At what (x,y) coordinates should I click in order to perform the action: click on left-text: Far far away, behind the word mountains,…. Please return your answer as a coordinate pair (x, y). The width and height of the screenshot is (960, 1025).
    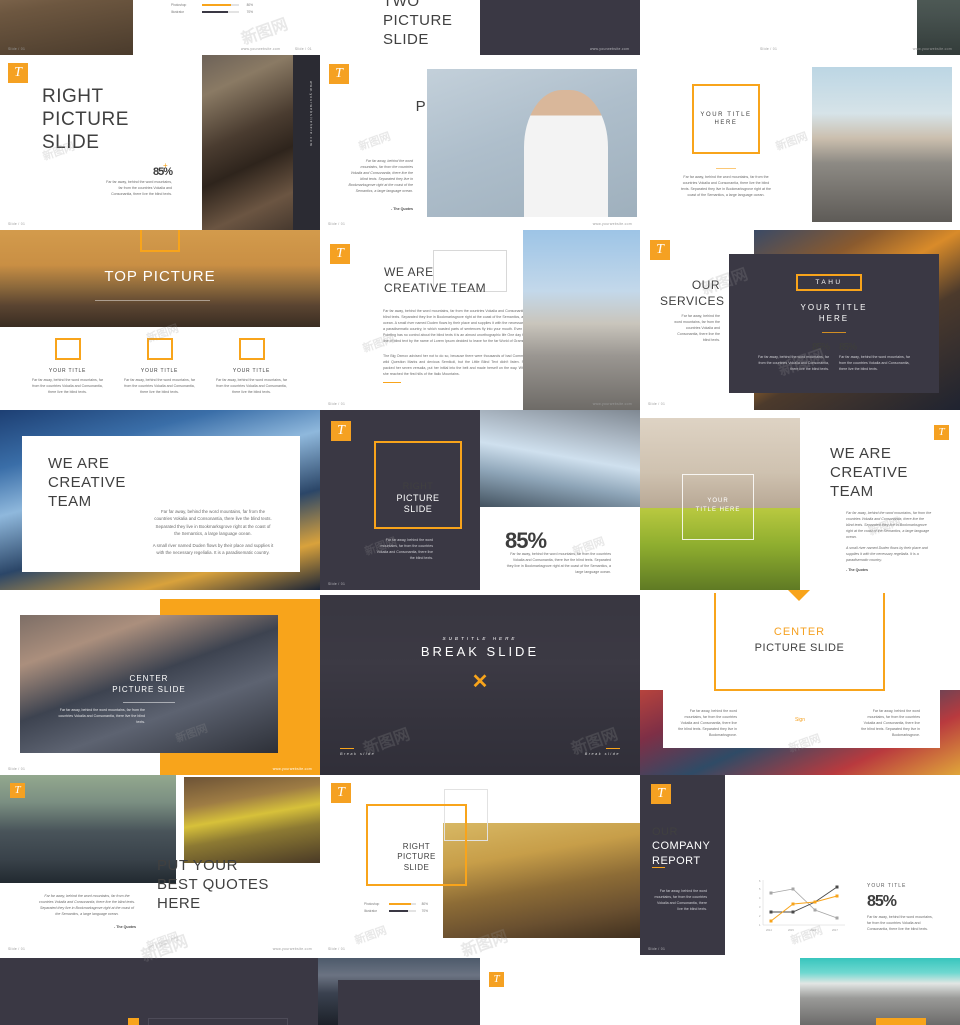
    Looking at the image, I should click on (404, 549).